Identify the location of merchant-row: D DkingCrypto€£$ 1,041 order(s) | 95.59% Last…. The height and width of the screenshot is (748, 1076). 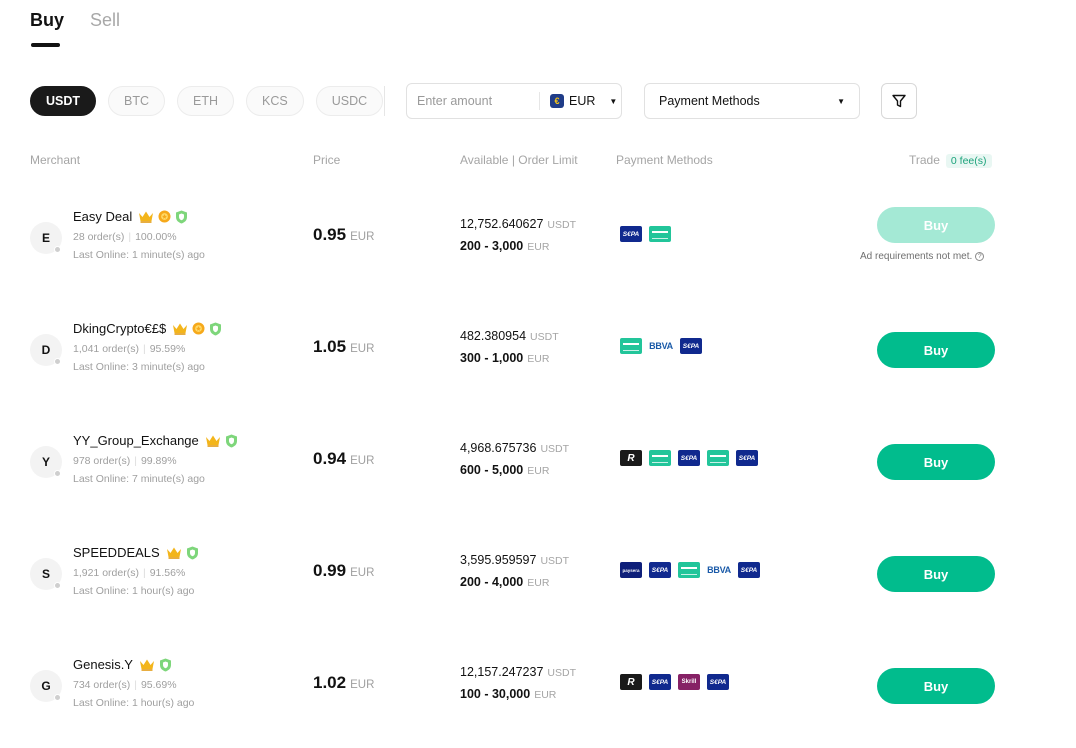
(538, 348).